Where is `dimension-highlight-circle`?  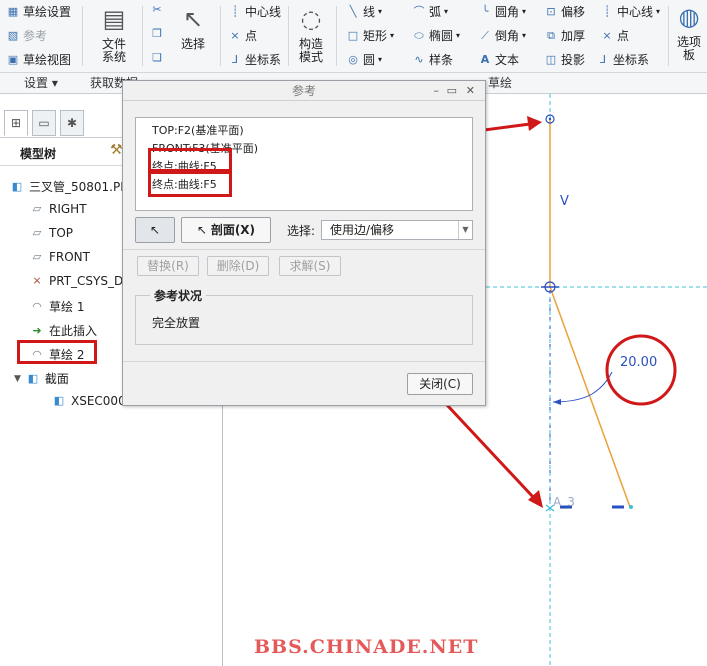 dimension-highlight-circle is located at coordinates (641, 370).